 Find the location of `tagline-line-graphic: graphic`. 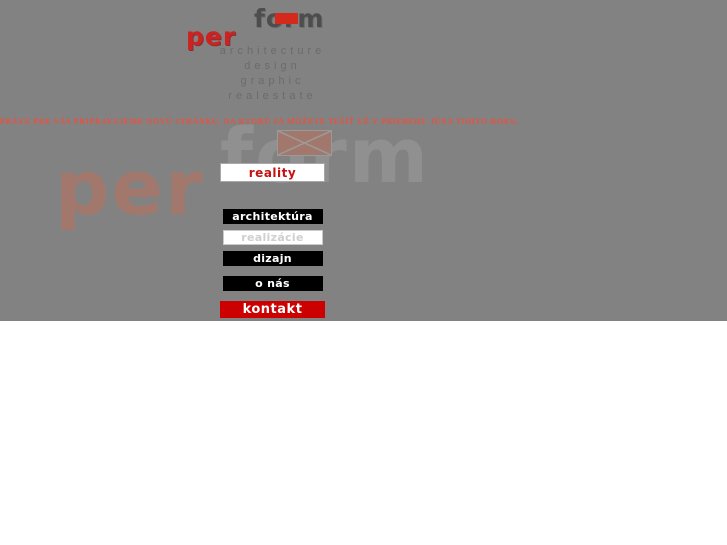

tagline-line-graphic: graphic is located at coordinates (272, 81).